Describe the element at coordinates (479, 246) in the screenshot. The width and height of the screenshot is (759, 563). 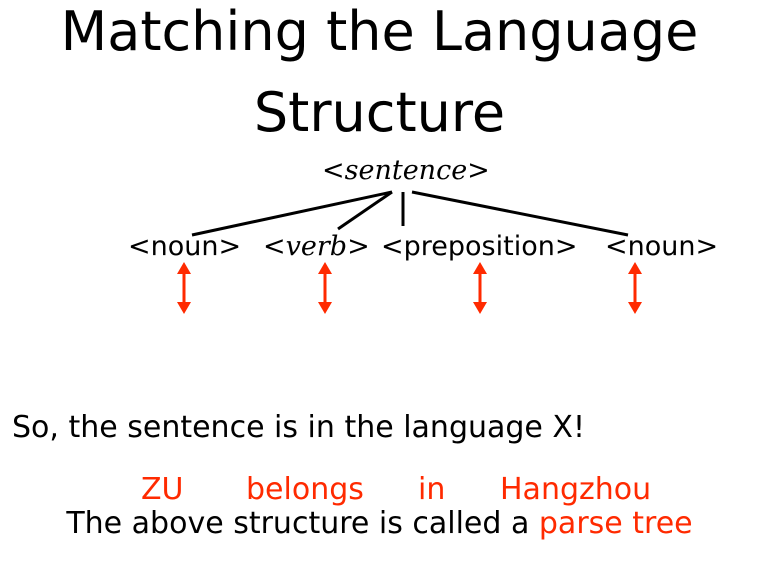
I see `tree-leaf-preposition: <preposition>` at that location.